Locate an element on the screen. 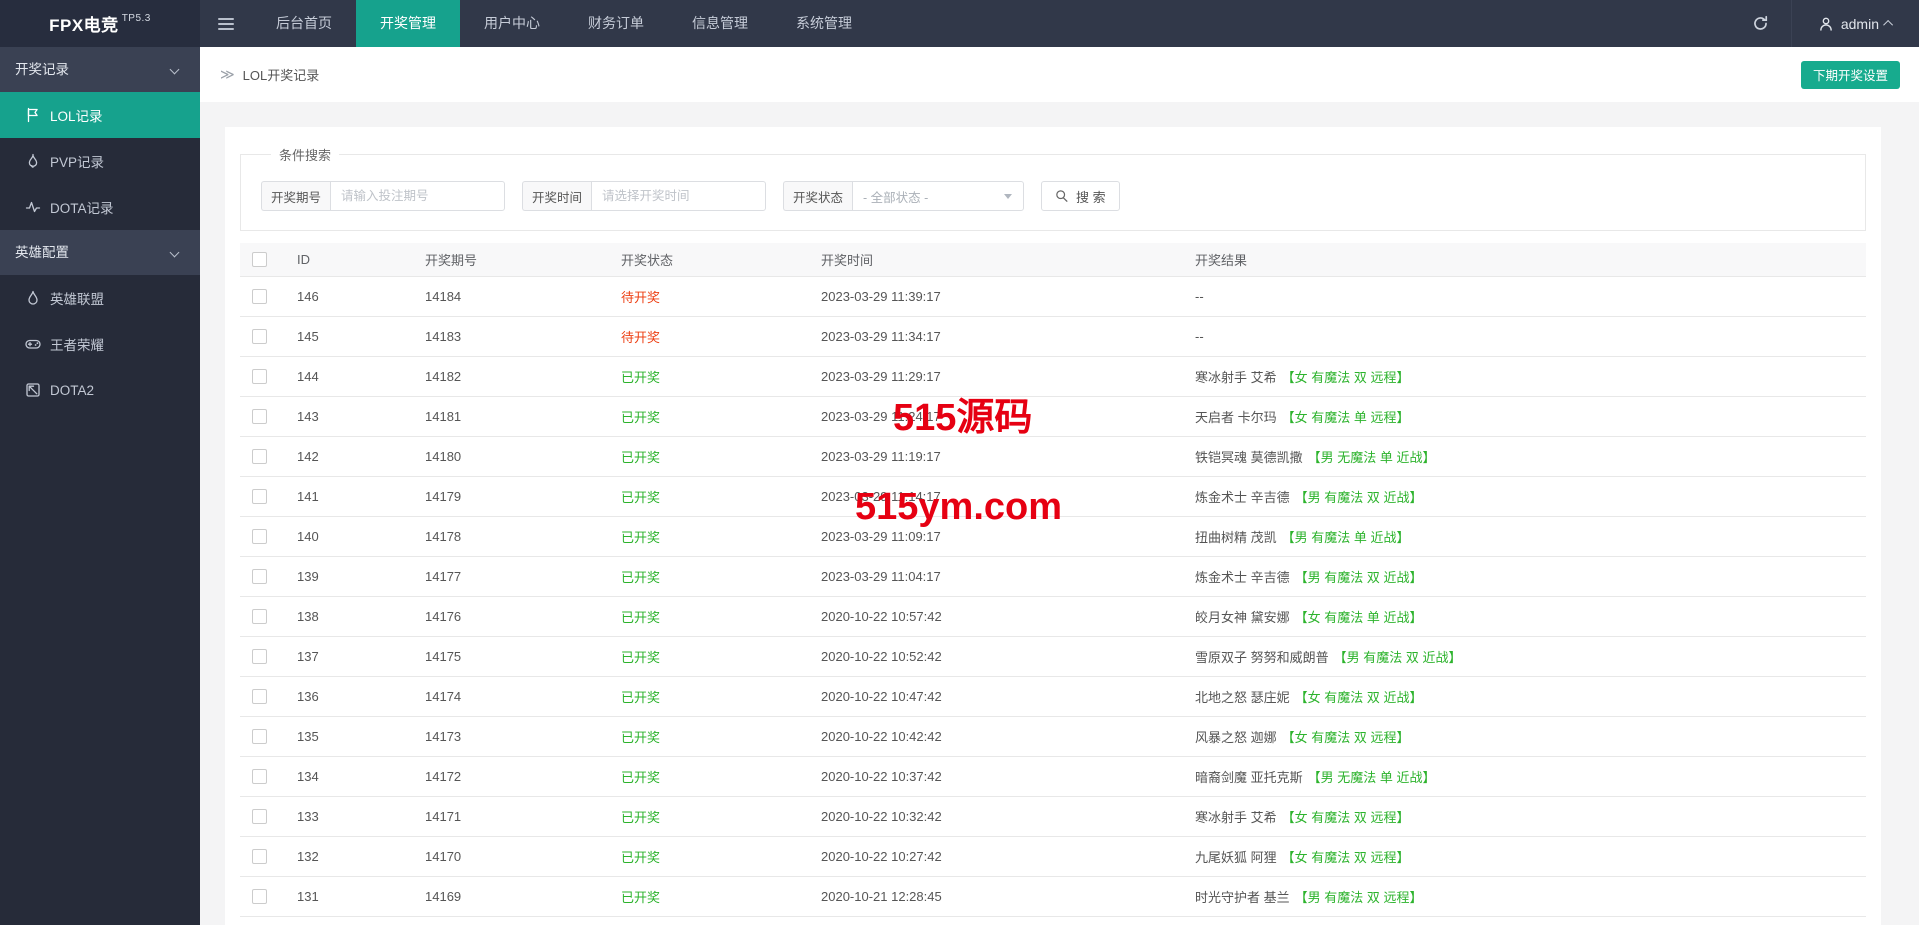  table-header-row: ID 开奖期号 开奖状态 开奖时间 开奖结果 is located at coordinates (1053, 260).